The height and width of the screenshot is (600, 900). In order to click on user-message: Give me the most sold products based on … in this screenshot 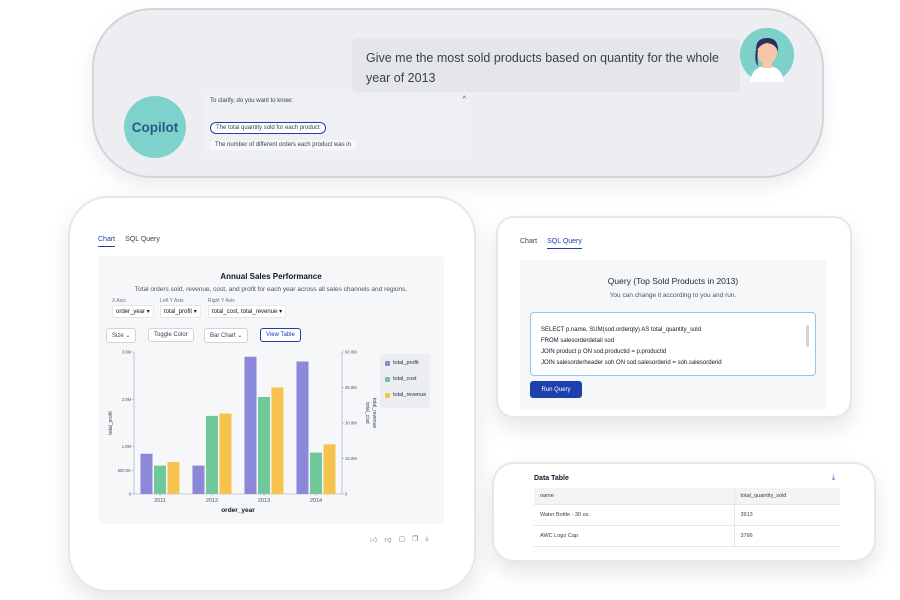, I will do `click(546, 65)`.